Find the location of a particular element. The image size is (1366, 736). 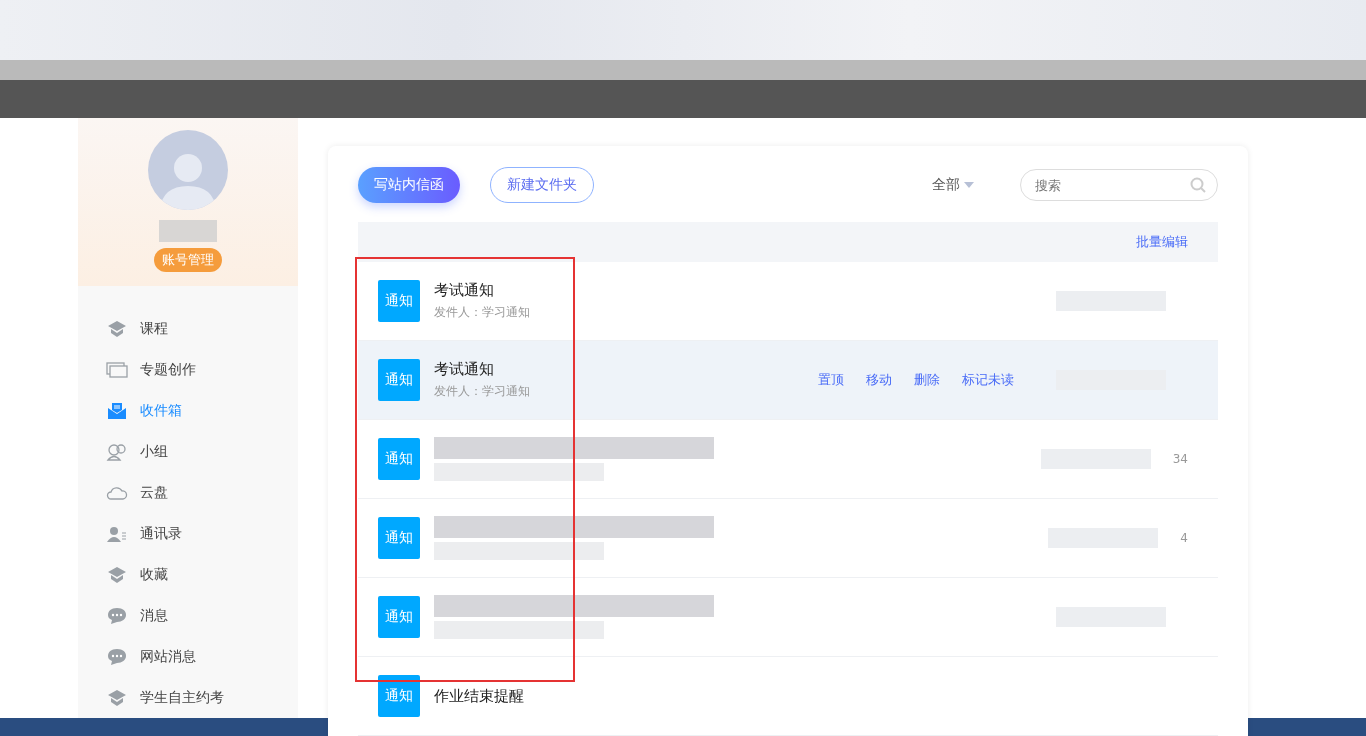

mail-icon is located at coordinates (117, 410).